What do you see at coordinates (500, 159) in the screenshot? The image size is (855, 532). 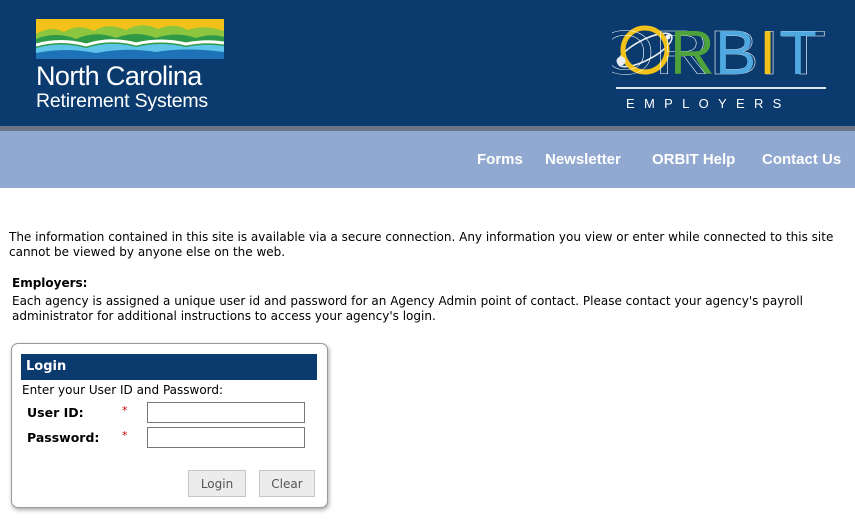 I see `nav-forms-link: Forms` at bounding box center [500, 159].